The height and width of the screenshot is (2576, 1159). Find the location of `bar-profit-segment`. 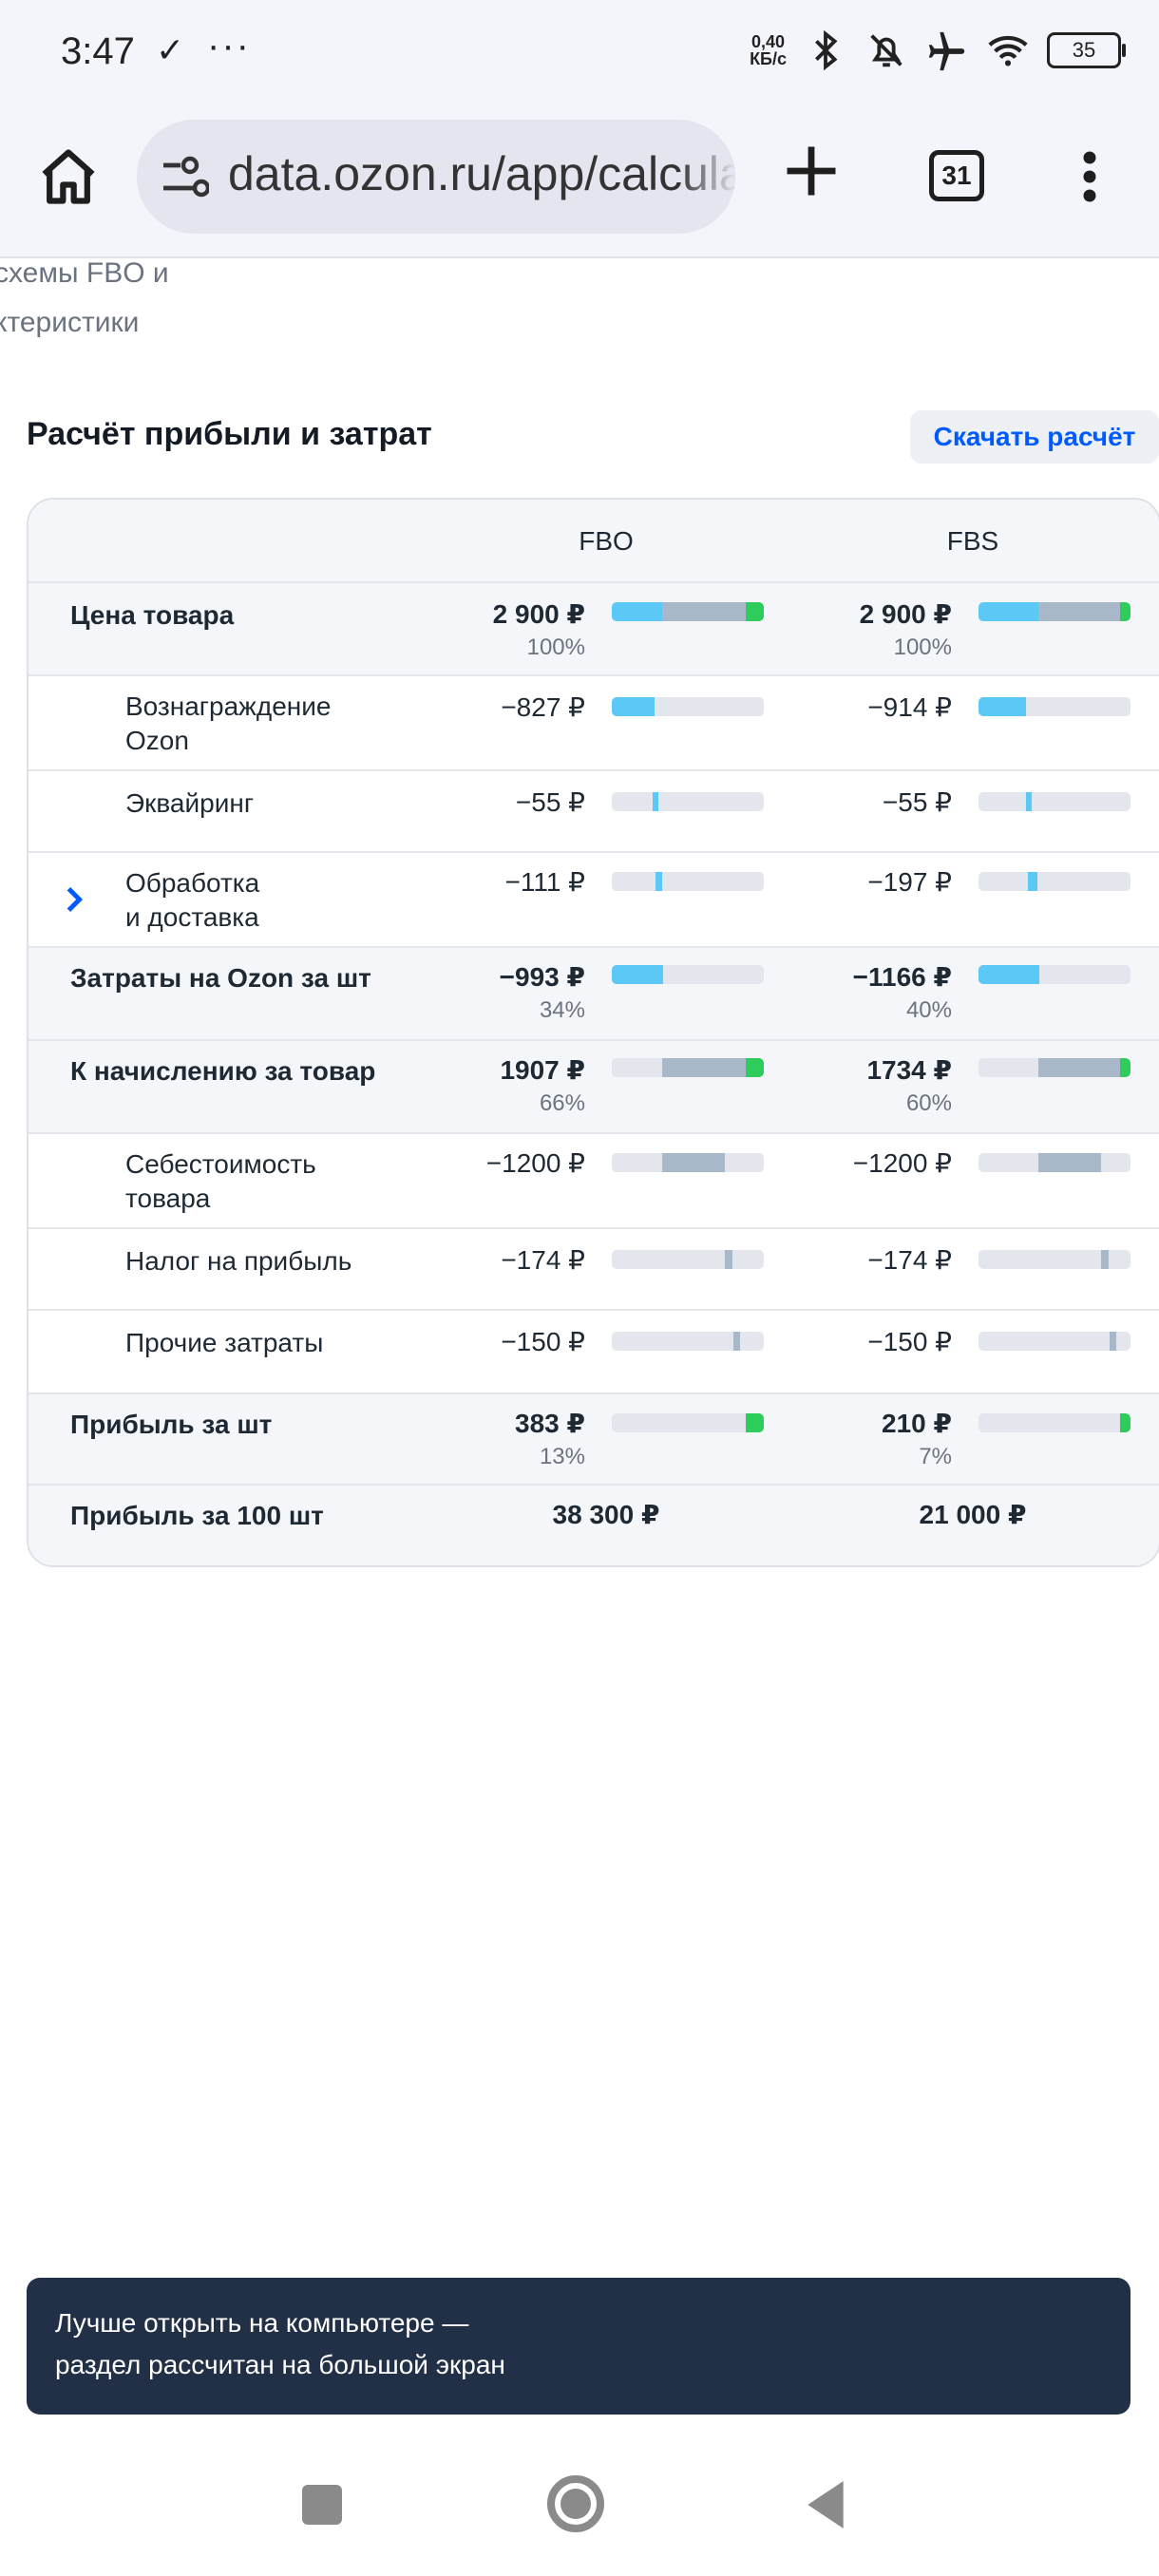

bar-profit-segment is located at coordinates (1125, 611).